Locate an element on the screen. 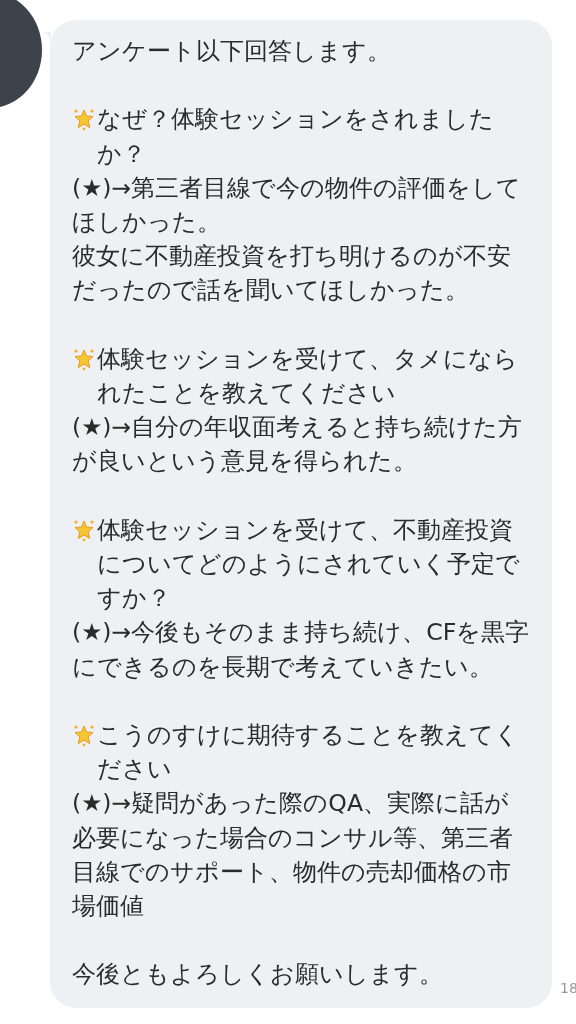 This screenshot has height=1024, width=576. question-text: こうのすけに期待することを教えてください is located at coordinates (308, 753).